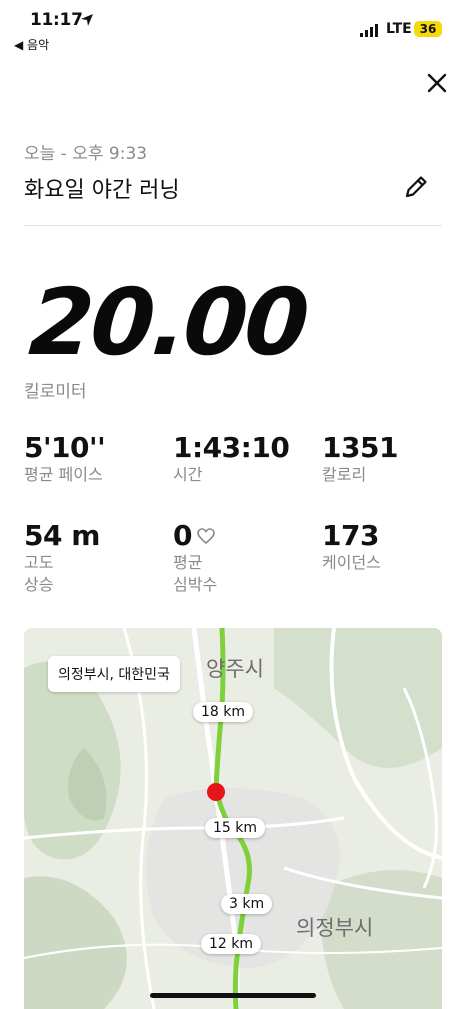 The height and width of the screenshot is (1009, 466). What do you see at coordinates (416, 187) in the screenshot?
I see `pencil-icon` at bounding box center [416, 187].